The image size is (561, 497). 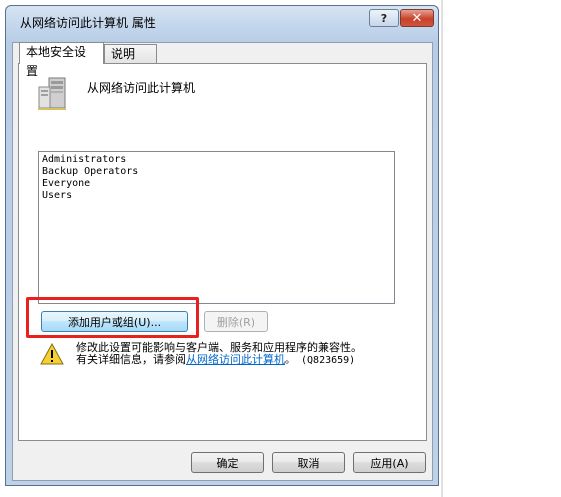 I want to click on help-button: ?, so click(x=384, y=18).